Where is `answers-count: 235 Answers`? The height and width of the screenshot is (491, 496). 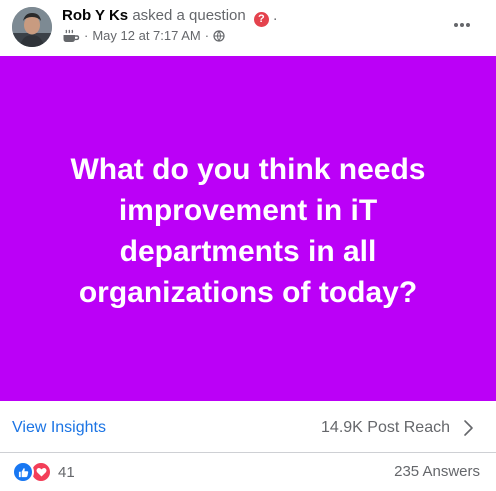 answers-count: 235 Answers is located at coordinates (437, 472).